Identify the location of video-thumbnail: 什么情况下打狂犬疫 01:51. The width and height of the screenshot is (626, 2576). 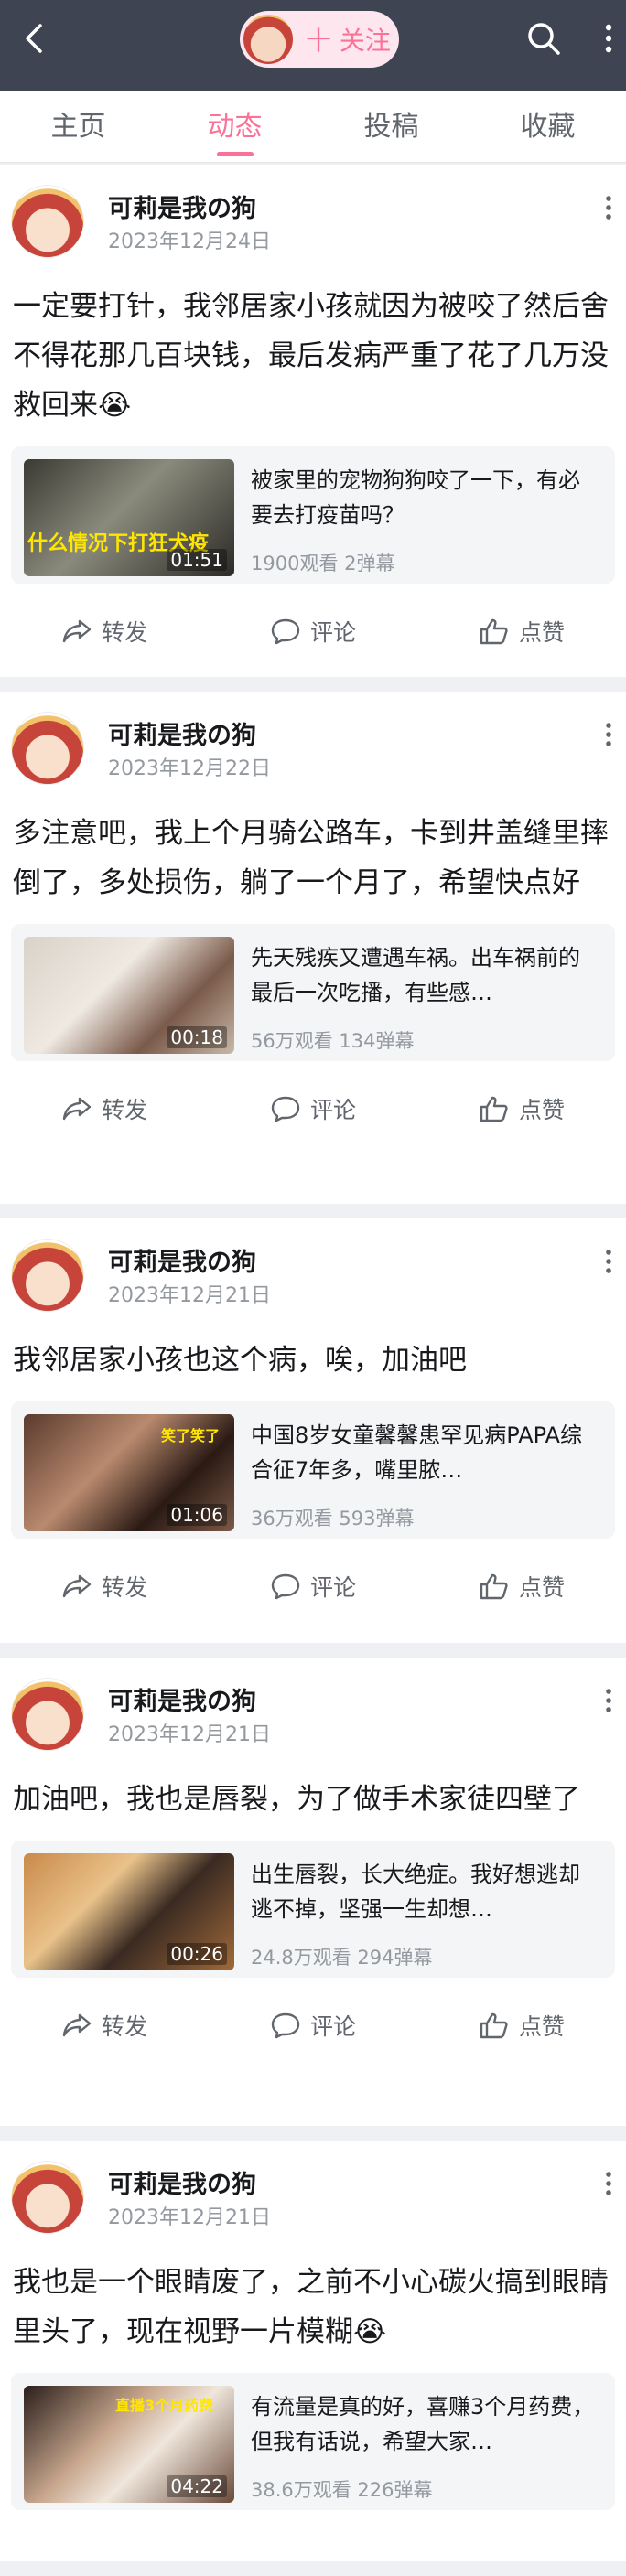
(129, 518).